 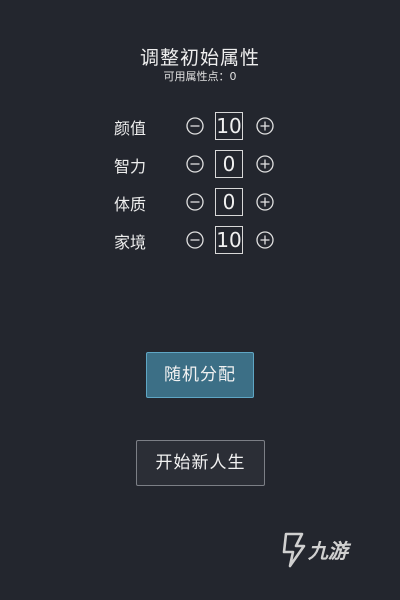 I want to click on attribute-row-intelligence: 智力 0, so click(x=200, y=165).